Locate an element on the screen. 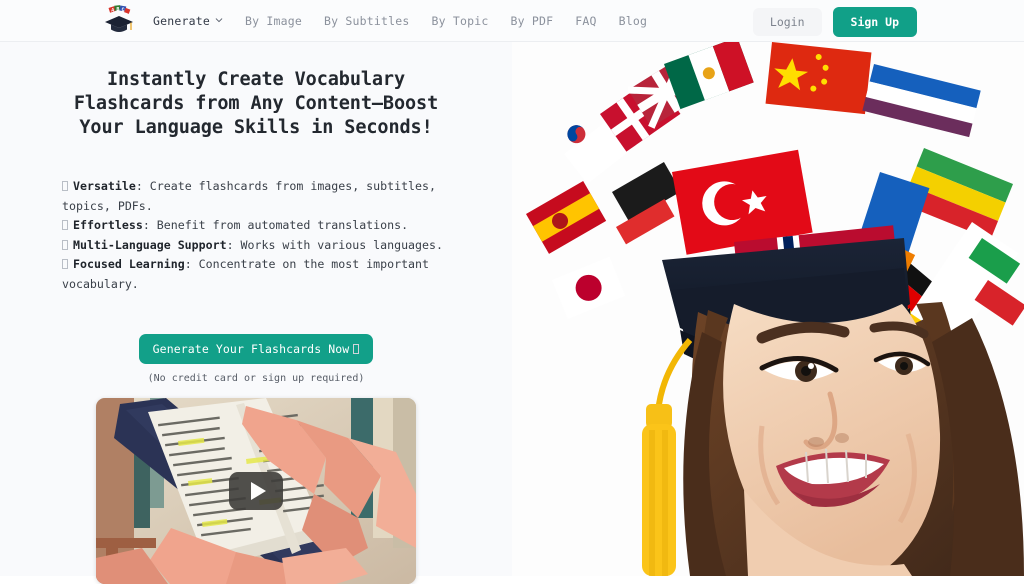 Image resolution: width=1024 pixels, height=584 pixels. auth-actions: Login Sign Up is located at coordinates (834, 22).